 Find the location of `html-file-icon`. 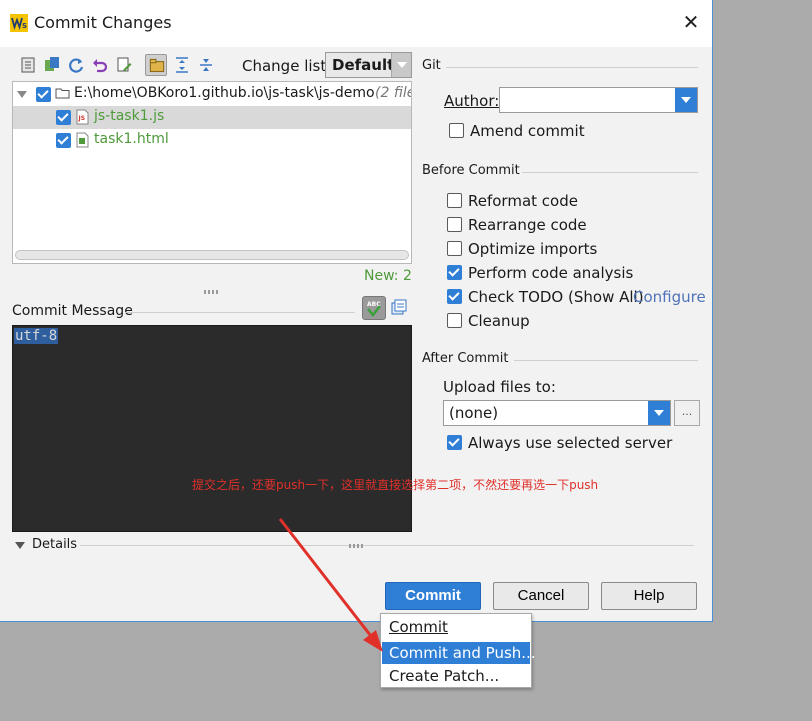

html-file-icon is located at coordinates (82, 142).